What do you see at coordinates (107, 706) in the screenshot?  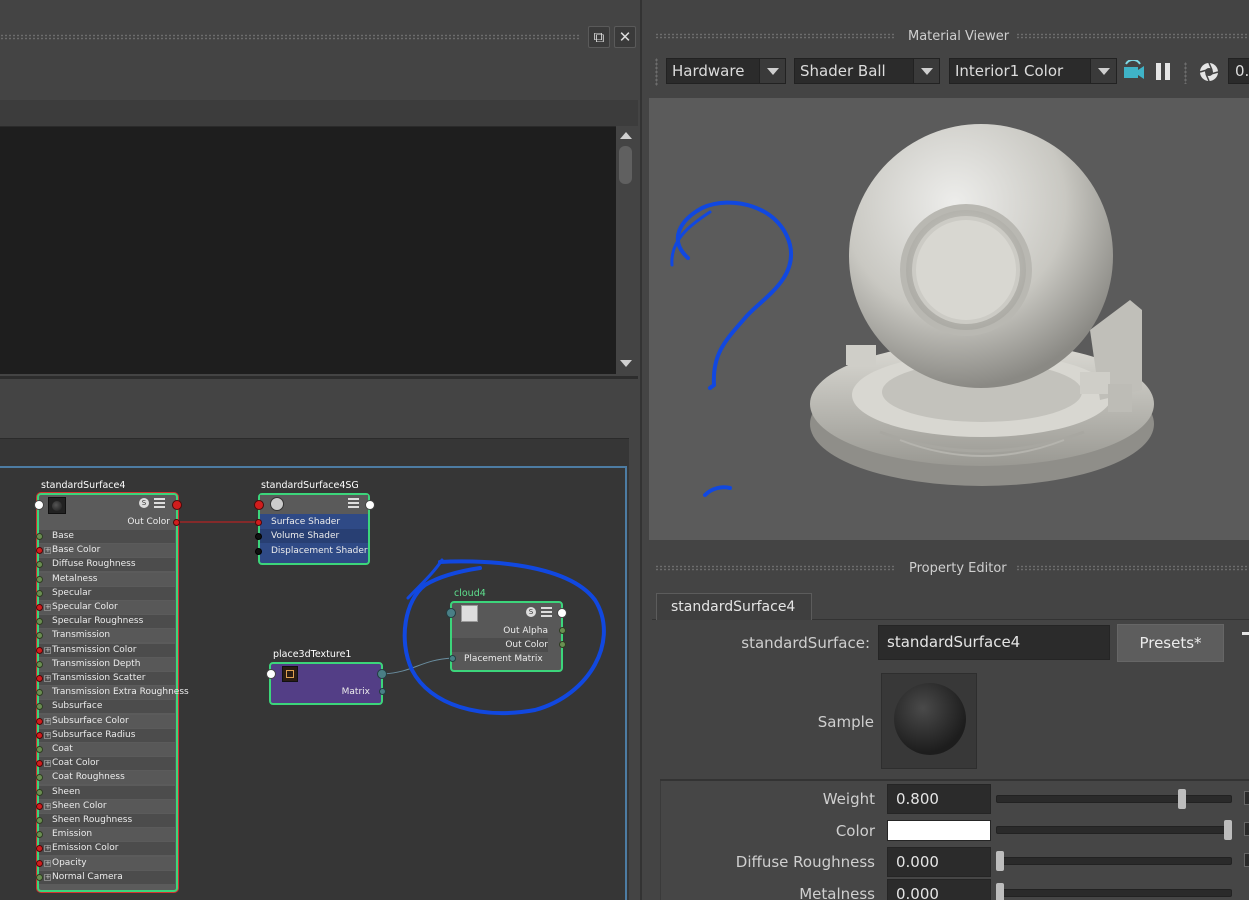 I see `attribute-row: Subsurface` at bounding box center [107, 706].